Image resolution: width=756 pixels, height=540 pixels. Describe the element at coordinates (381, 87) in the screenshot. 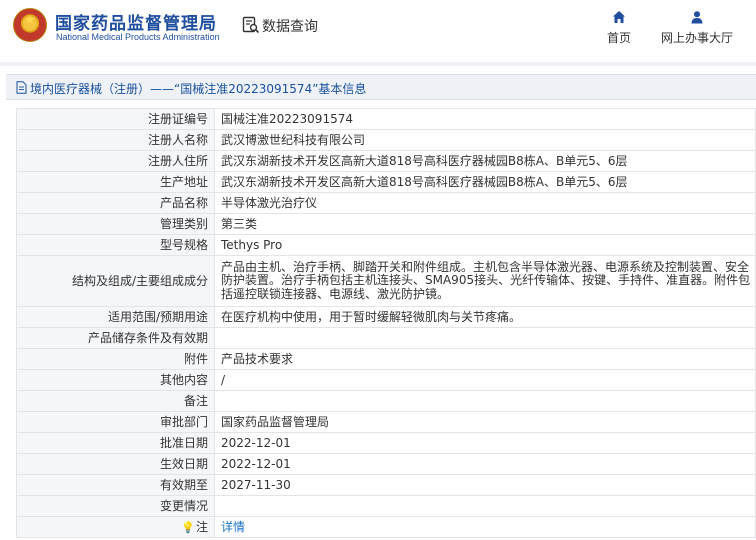

I see `record-title-bar: 境内医疗器械（注册）——“国械注准20223091574”基本信息` at that location.